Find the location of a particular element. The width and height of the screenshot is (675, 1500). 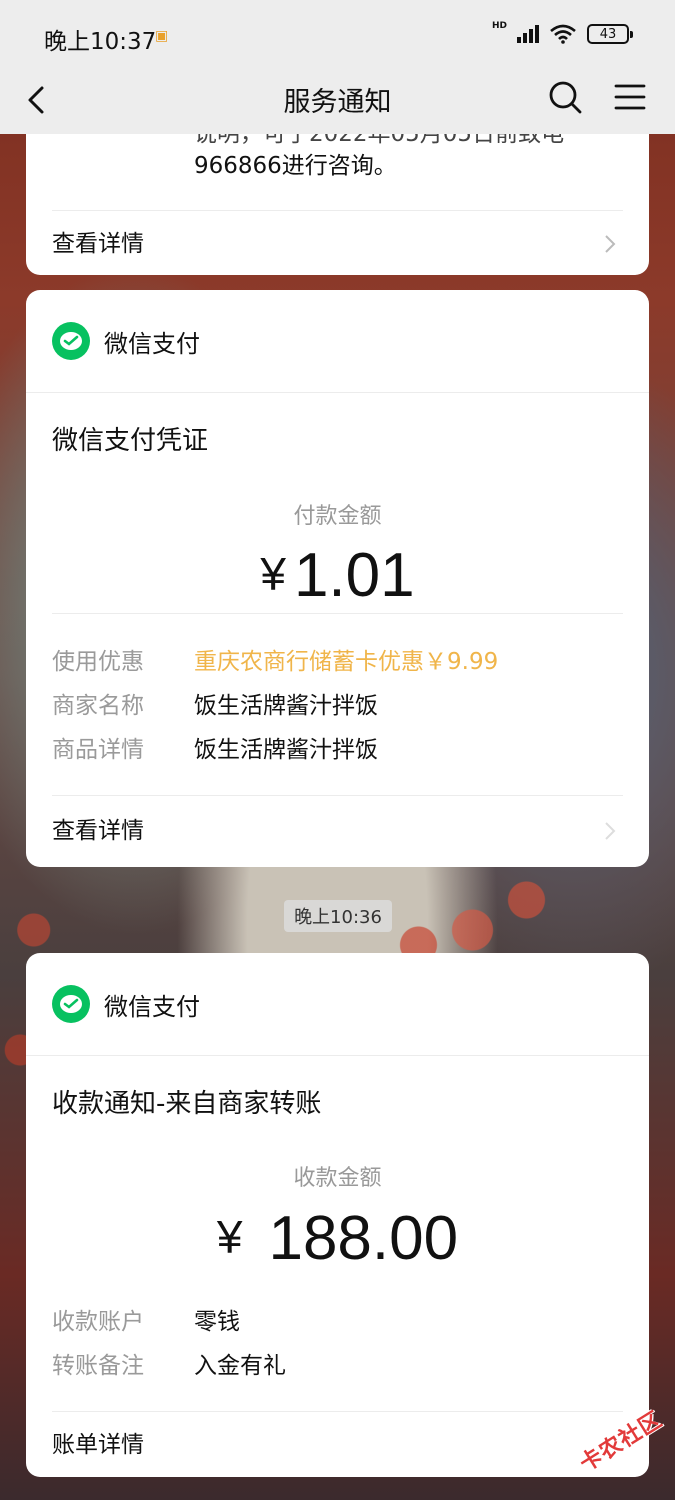

amount-value: ¥1.01 is located at coordinates (337, 575).